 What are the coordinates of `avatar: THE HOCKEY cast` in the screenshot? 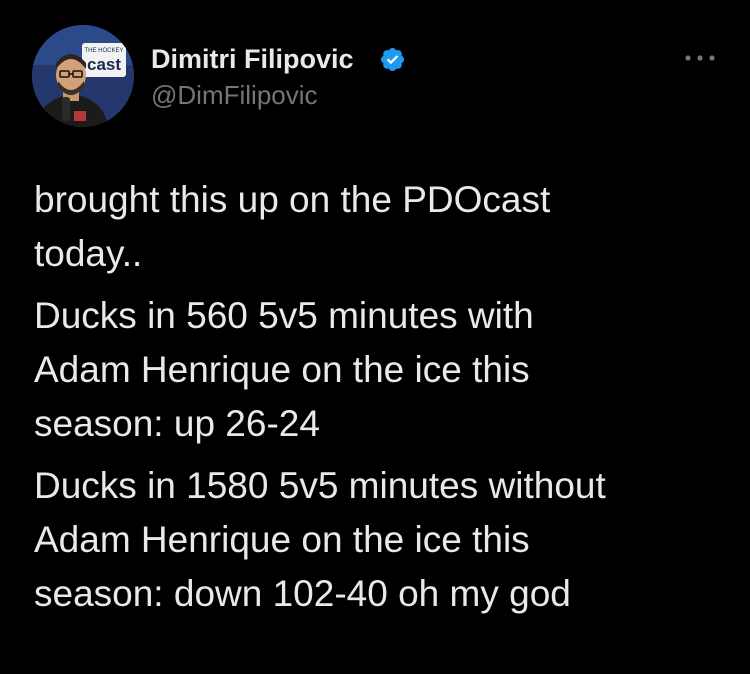 It's located at (83, 76).